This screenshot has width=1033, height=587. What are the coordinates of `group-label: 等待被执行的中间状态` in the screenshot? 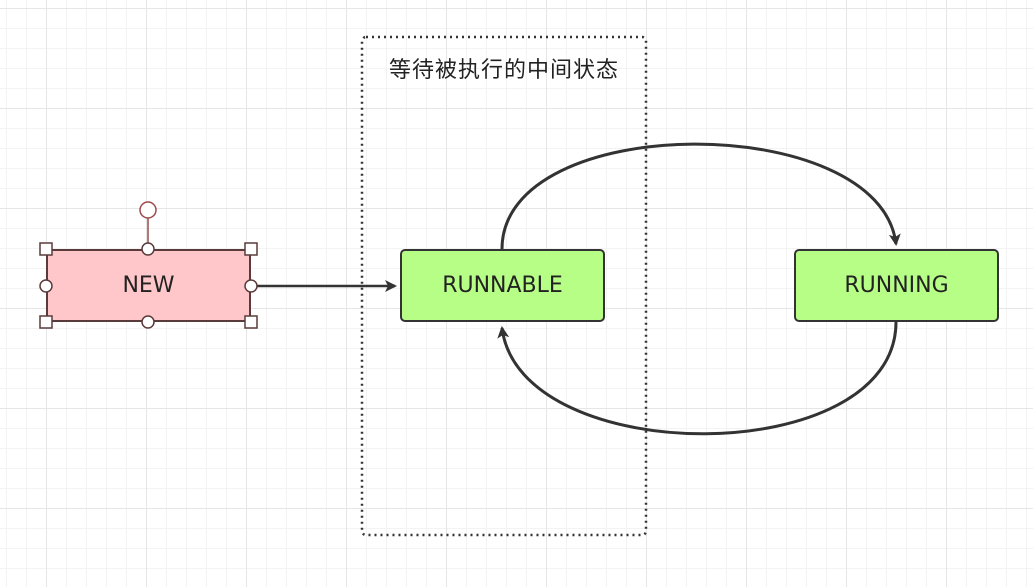 It's located at (503, 70).